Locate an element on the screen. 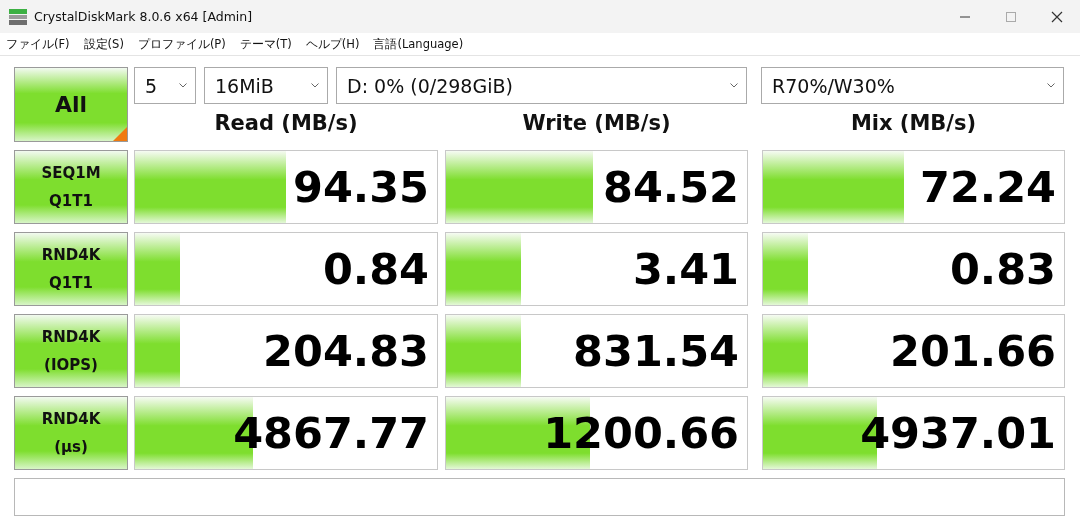 The width and height of the screenshot is (1080, 531). result-value: 72.24 is located at coordinates (988, 187).